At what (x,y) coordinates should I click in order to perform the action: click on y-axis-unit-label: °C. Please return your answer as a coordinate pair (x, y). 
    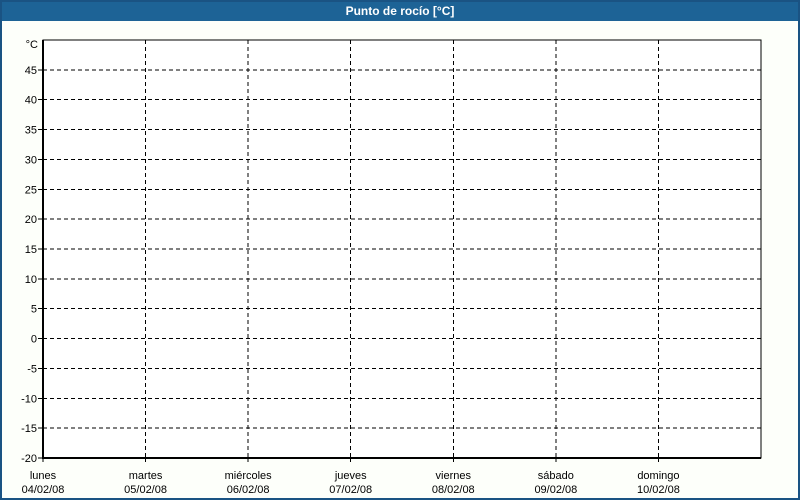
    Looking at the image, I should click on (32, 45).